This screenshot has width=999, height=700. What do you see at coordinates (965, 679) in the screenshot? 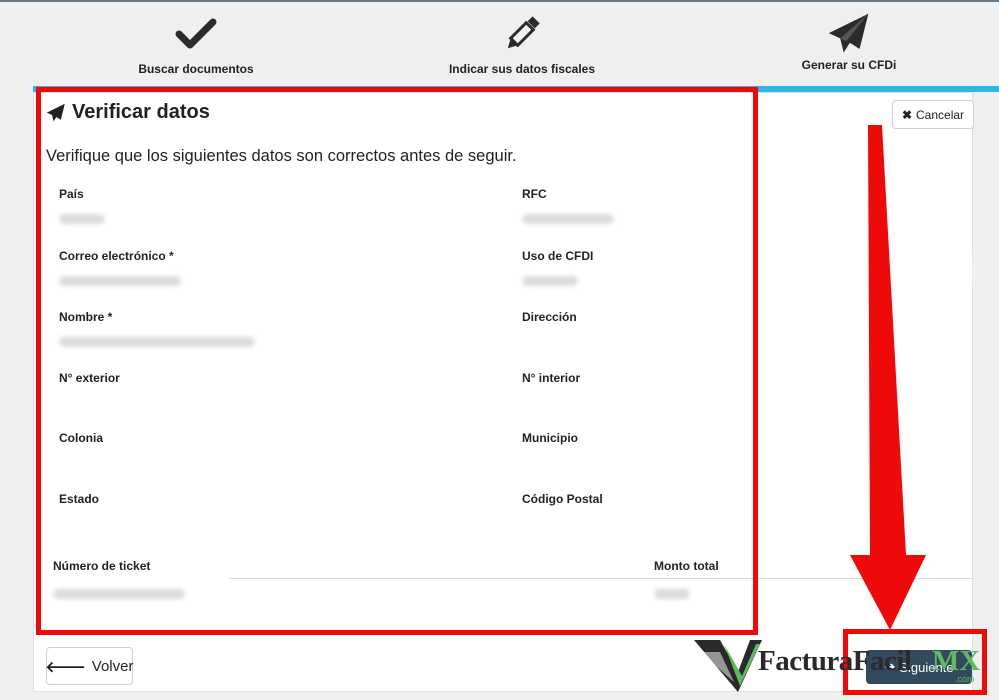
I see `watermark-domain: .com` at bounding box center [965, 679].